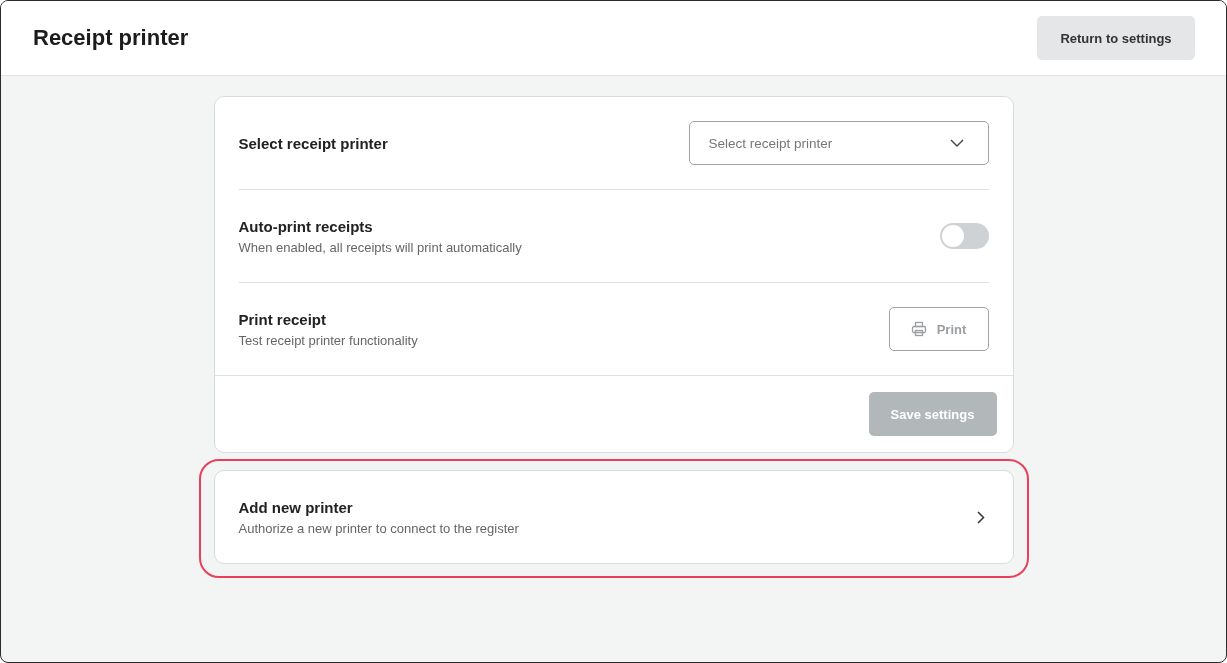 The width and height of the screenshot is (1227, 663). I want to click on card-title: Add new printer, so click(296, 507).